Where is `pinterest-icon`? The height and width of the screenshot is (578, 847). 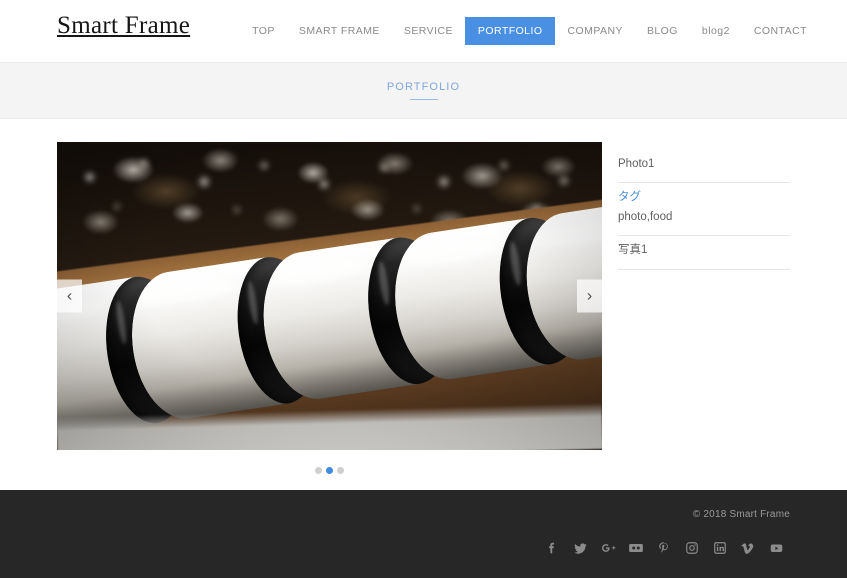 pinterest-icon is located at coordinates (664, 548).